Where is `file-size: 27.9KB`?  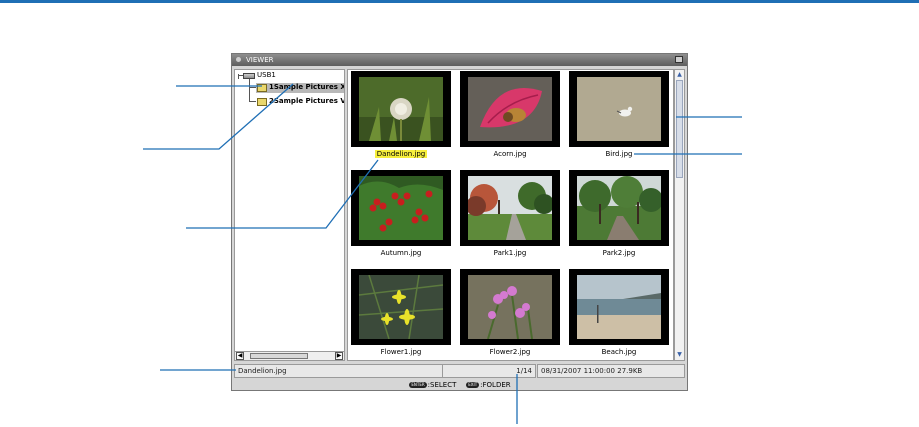 file-size: 27.9KB is located at coordinates (630, 371).